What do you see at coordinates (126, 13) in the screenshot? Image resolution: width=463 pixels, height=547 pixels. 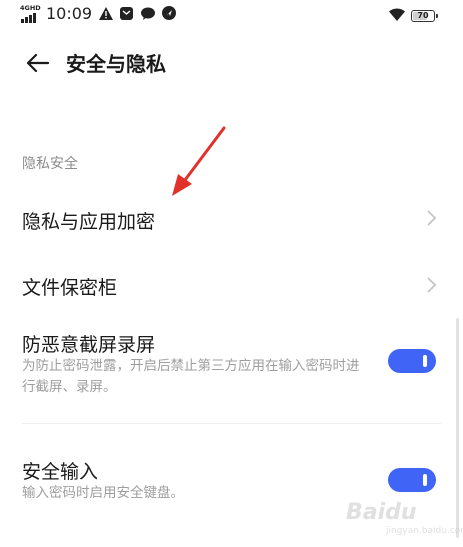 I see `mail-icon` at bounding box center [126, 13].